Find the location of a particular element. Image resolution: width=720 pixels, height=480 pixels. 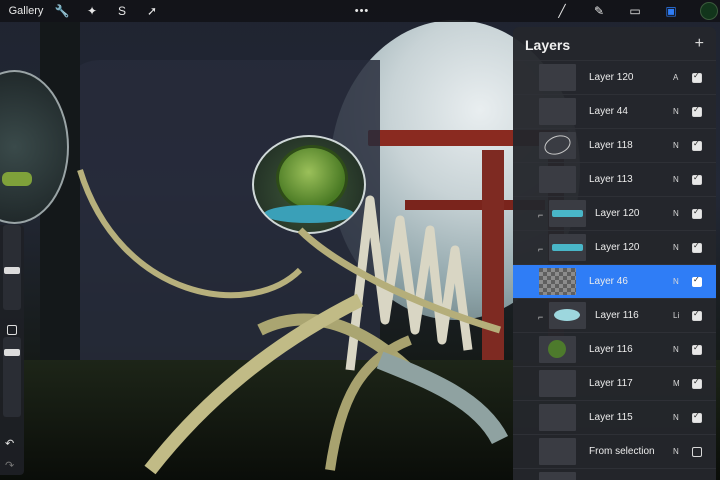

add-layer-button: + is located at coordinates (699, 44).